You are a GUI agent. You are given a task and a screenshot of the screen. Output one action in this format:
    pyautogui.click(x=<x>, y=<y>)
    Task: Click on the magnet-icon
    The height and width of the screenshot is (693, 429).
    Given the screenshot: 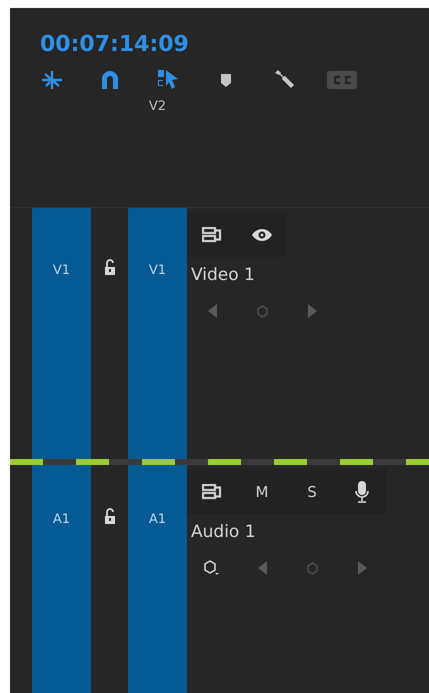 What is the action you would take?
    pyautogui.click(x=110, y=80)
    